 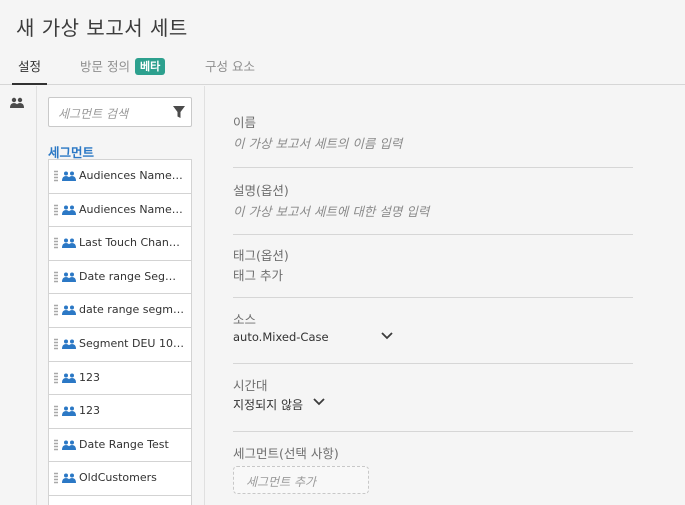 I want to click on segment-label: OldCustomers, so click(x=118, y=478).